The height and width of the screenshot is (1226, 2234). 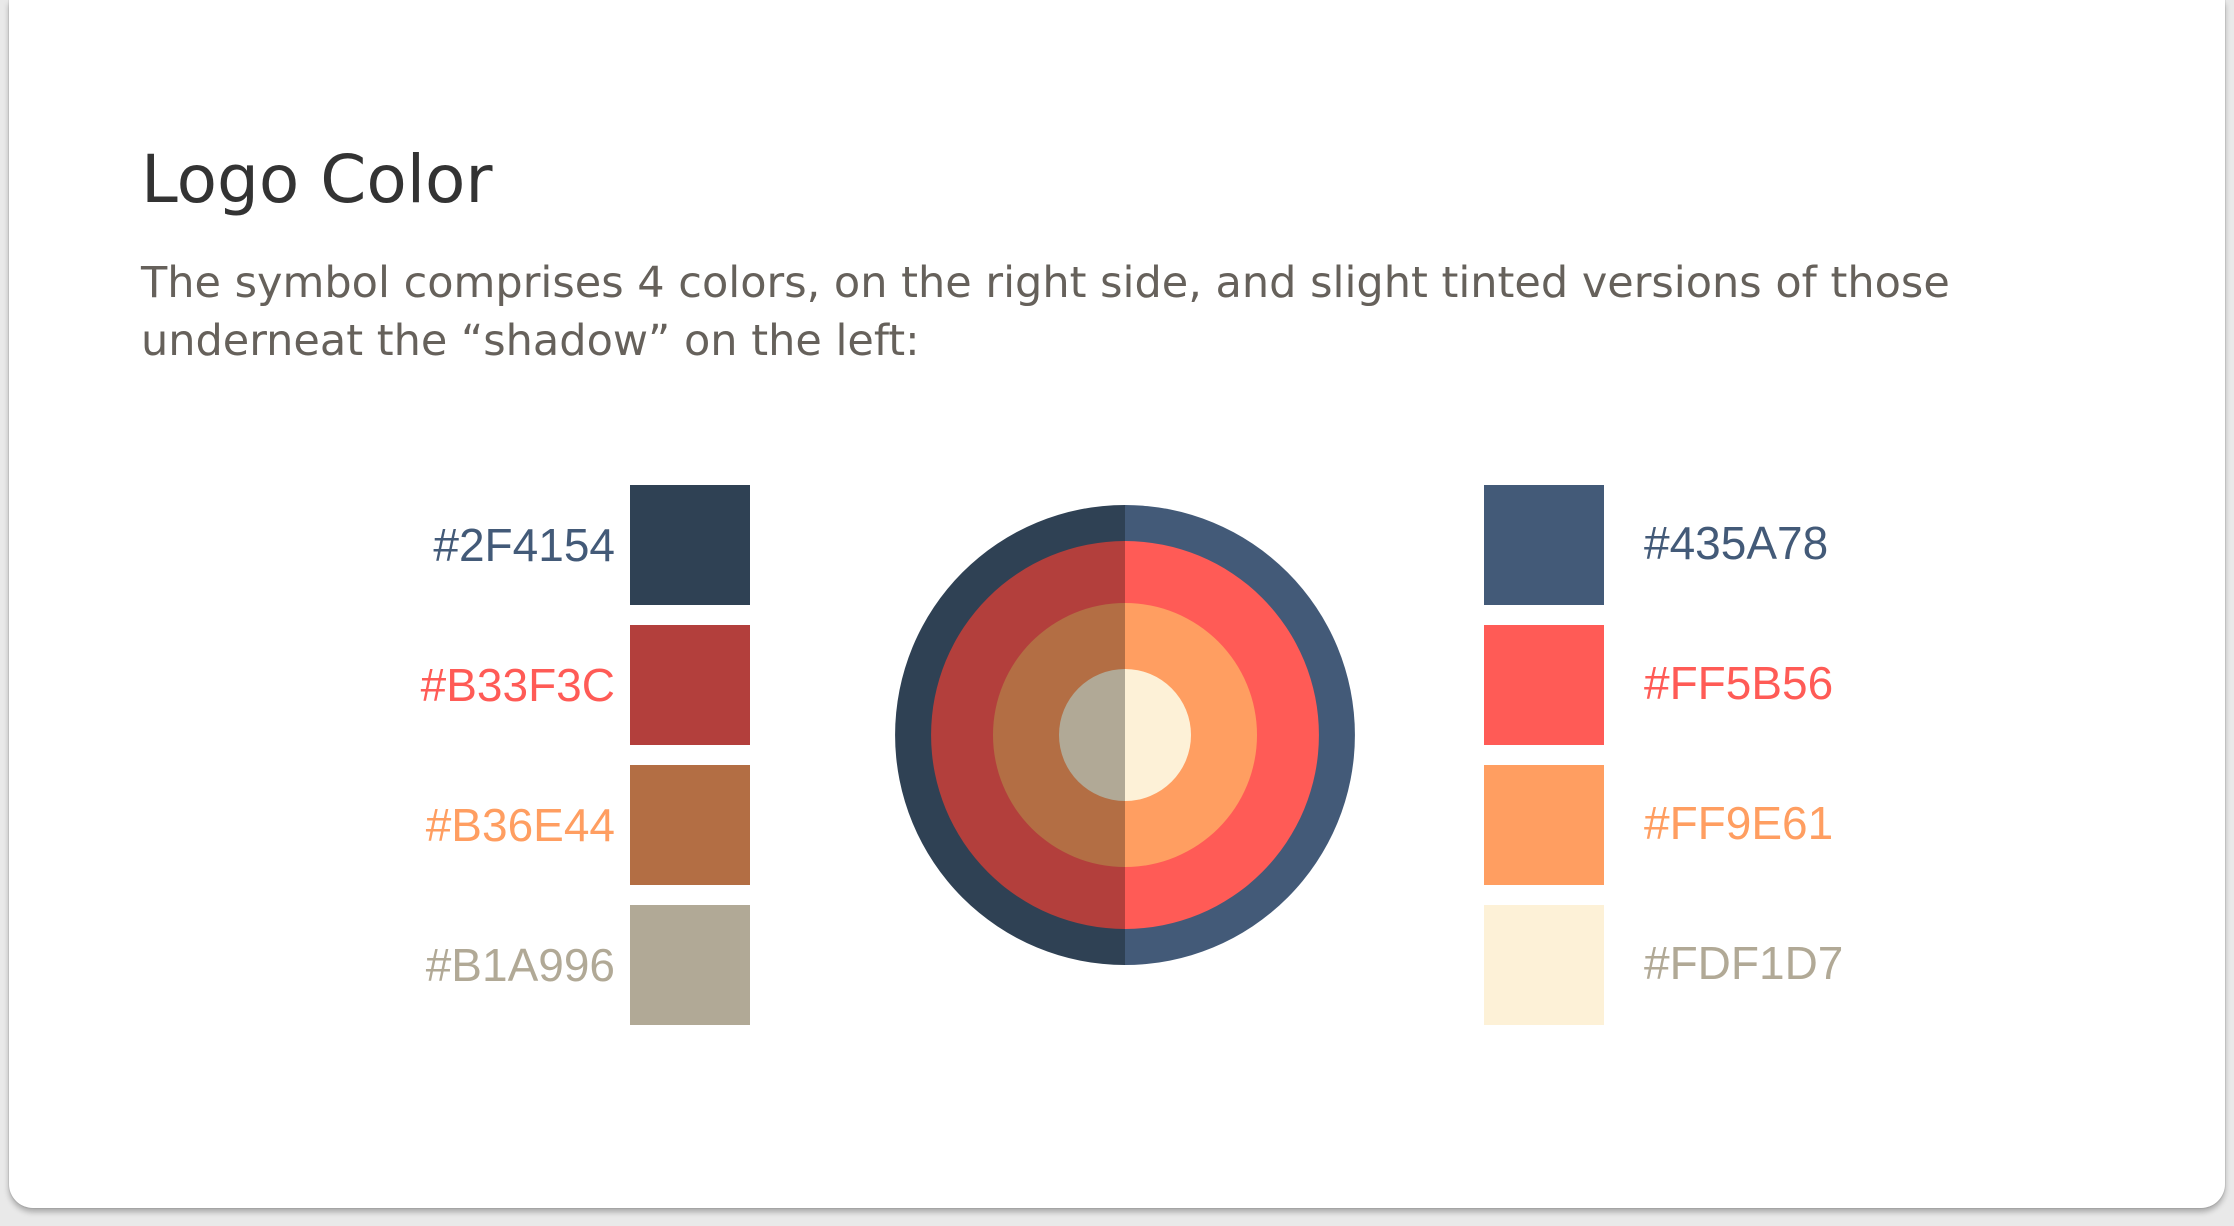 What do you see at coordinates (1744, 963) in the screenshot?
I see `right-hex-label-4: #FDF1D7` at bounding box center [1744, 963].